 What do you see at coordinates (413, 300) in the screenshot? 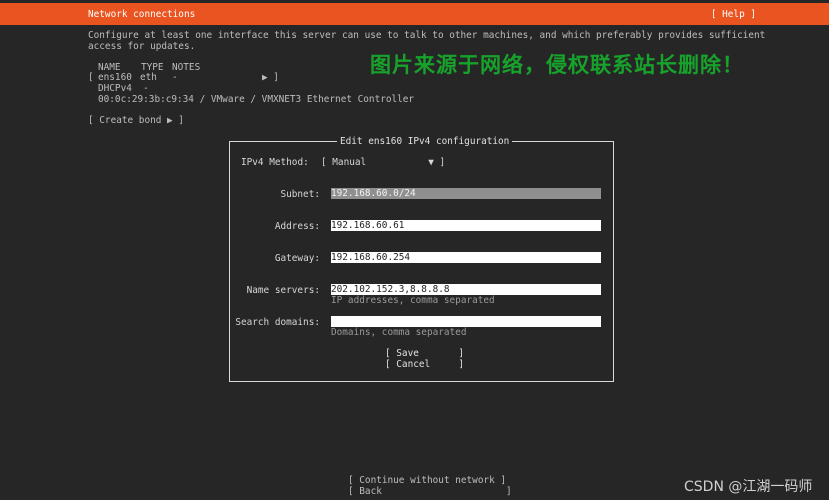
I see `nameservers-hint: IP addresses, comma separated` at bounding box center [413, 300].